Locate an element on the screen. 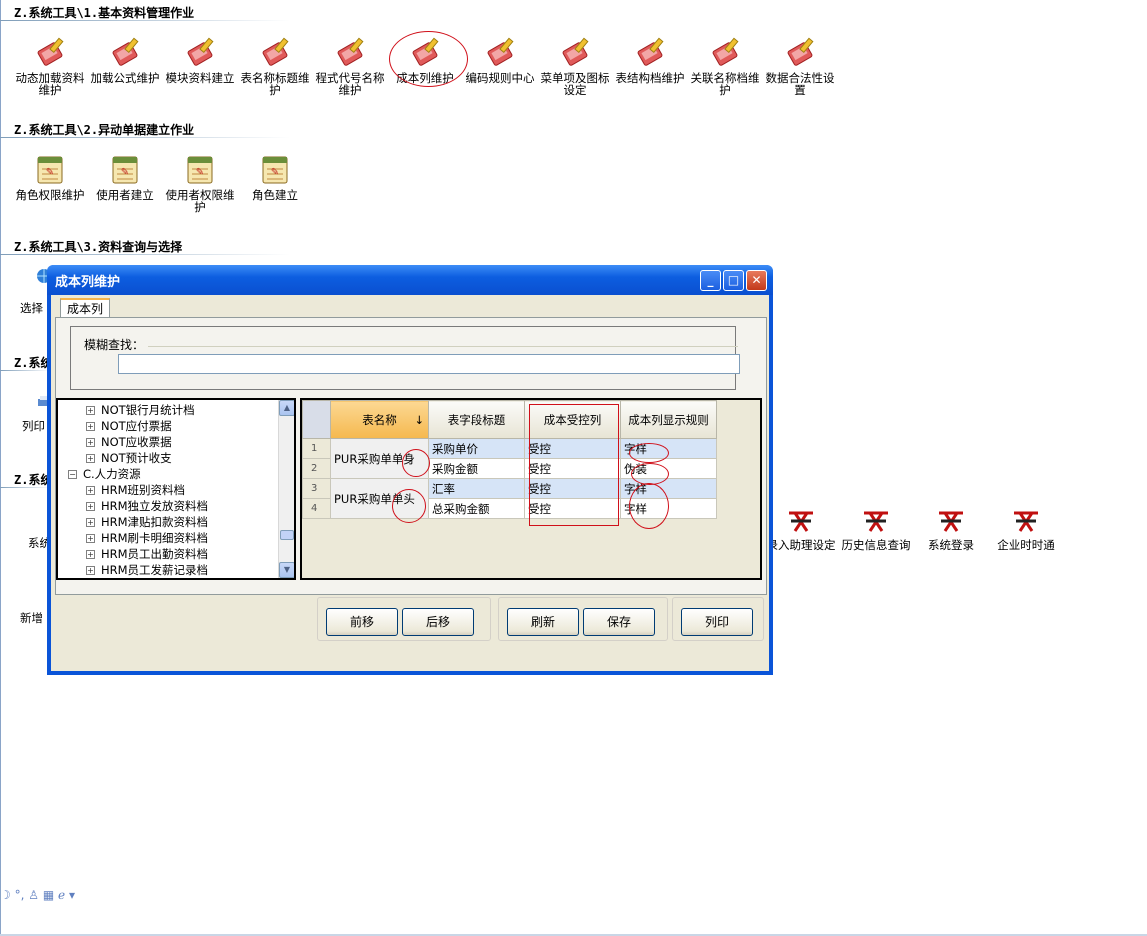 This screenshot has height=936, width=1147. tree-node: + HRM独立发放资料档 is located at coordinates (147, 506).